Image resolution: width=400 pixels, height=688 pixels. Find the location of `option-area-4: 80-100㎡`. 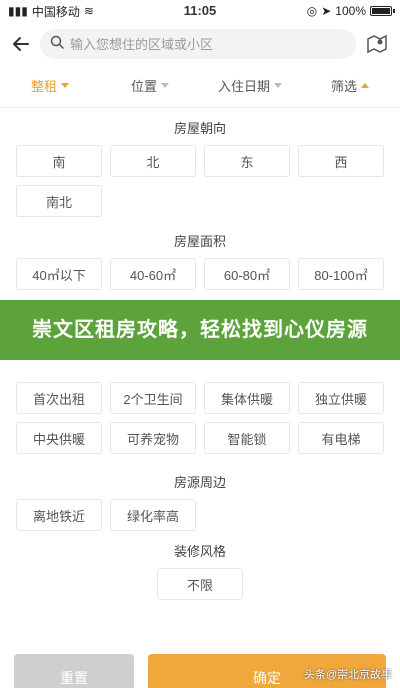

option-area-4: 80-100㎡ is located at coordinates (341, 274).